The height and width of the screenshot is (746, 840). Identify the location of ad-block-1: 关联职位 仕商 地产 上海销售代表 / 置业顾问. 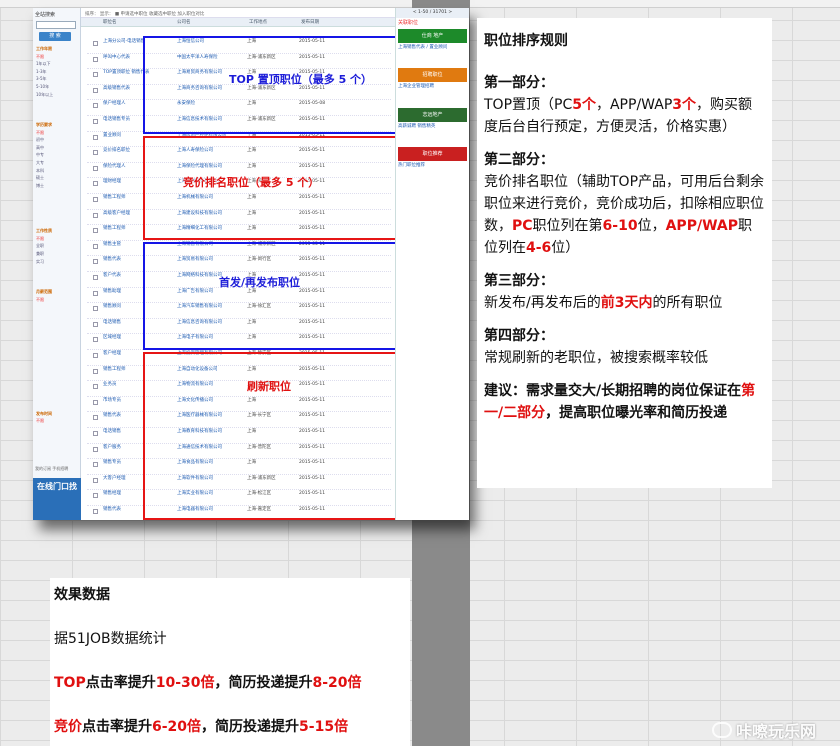
(432, 35).